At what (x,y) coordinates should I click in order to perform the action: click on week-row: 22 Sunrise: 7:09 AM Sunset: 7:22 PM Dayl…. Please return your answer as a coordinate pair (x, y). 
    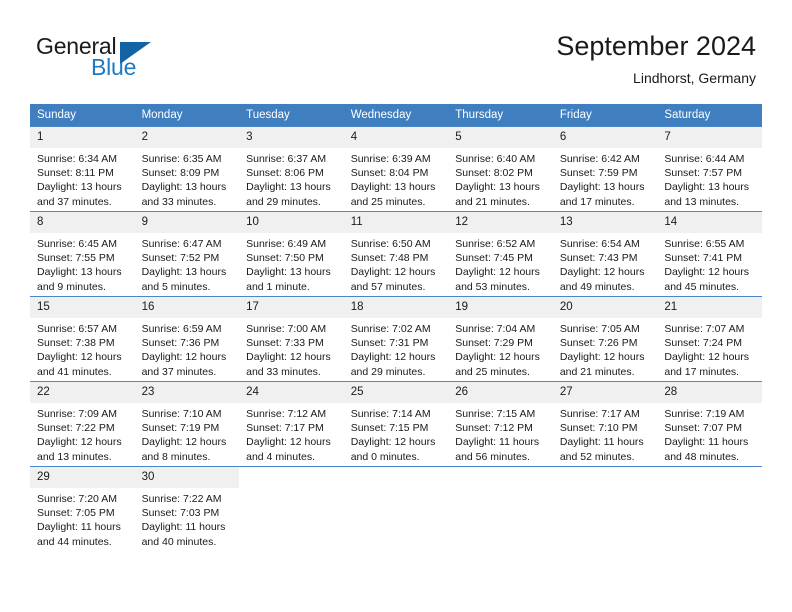
    Looking at the image, I should click on (396, 424).